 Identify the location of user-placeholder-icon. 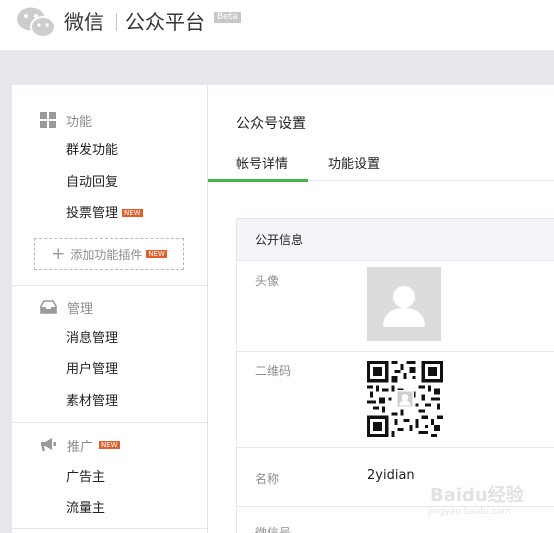
(404, 306).